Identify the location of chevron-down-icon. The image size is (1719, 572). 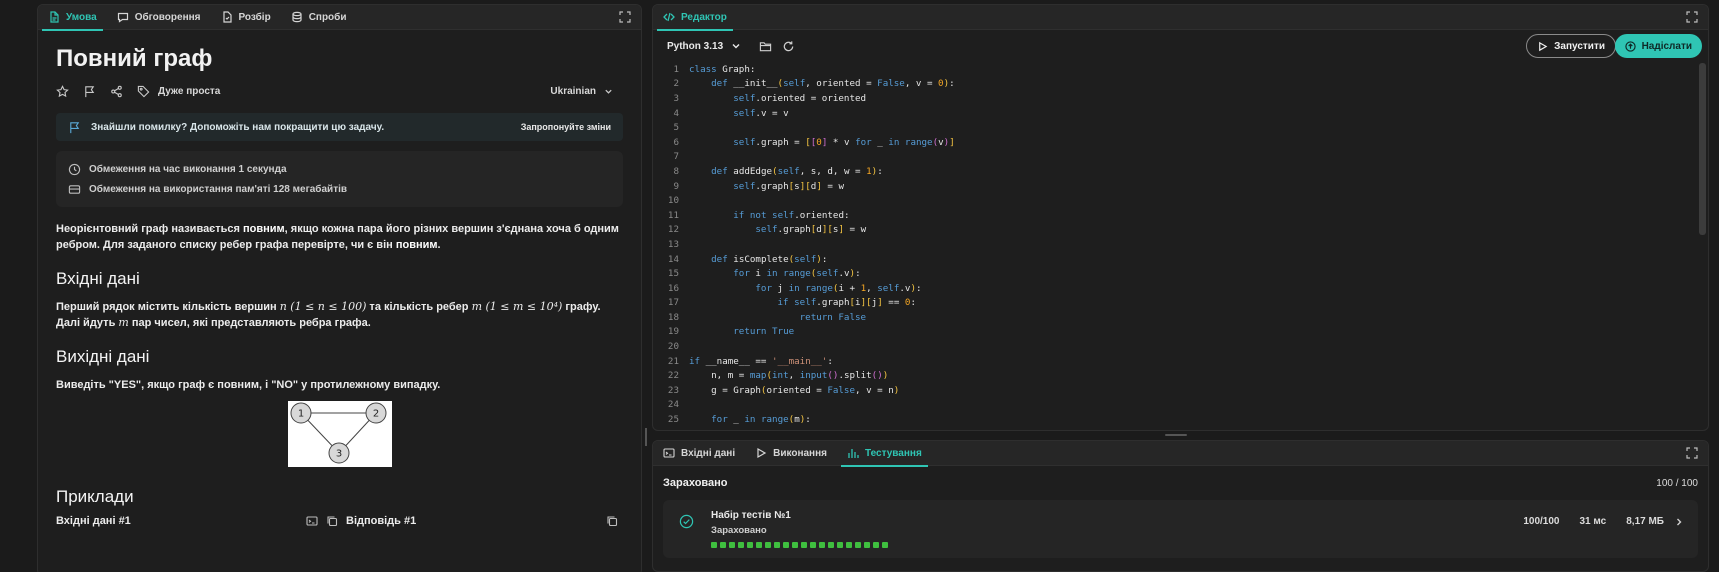
(608, 91).